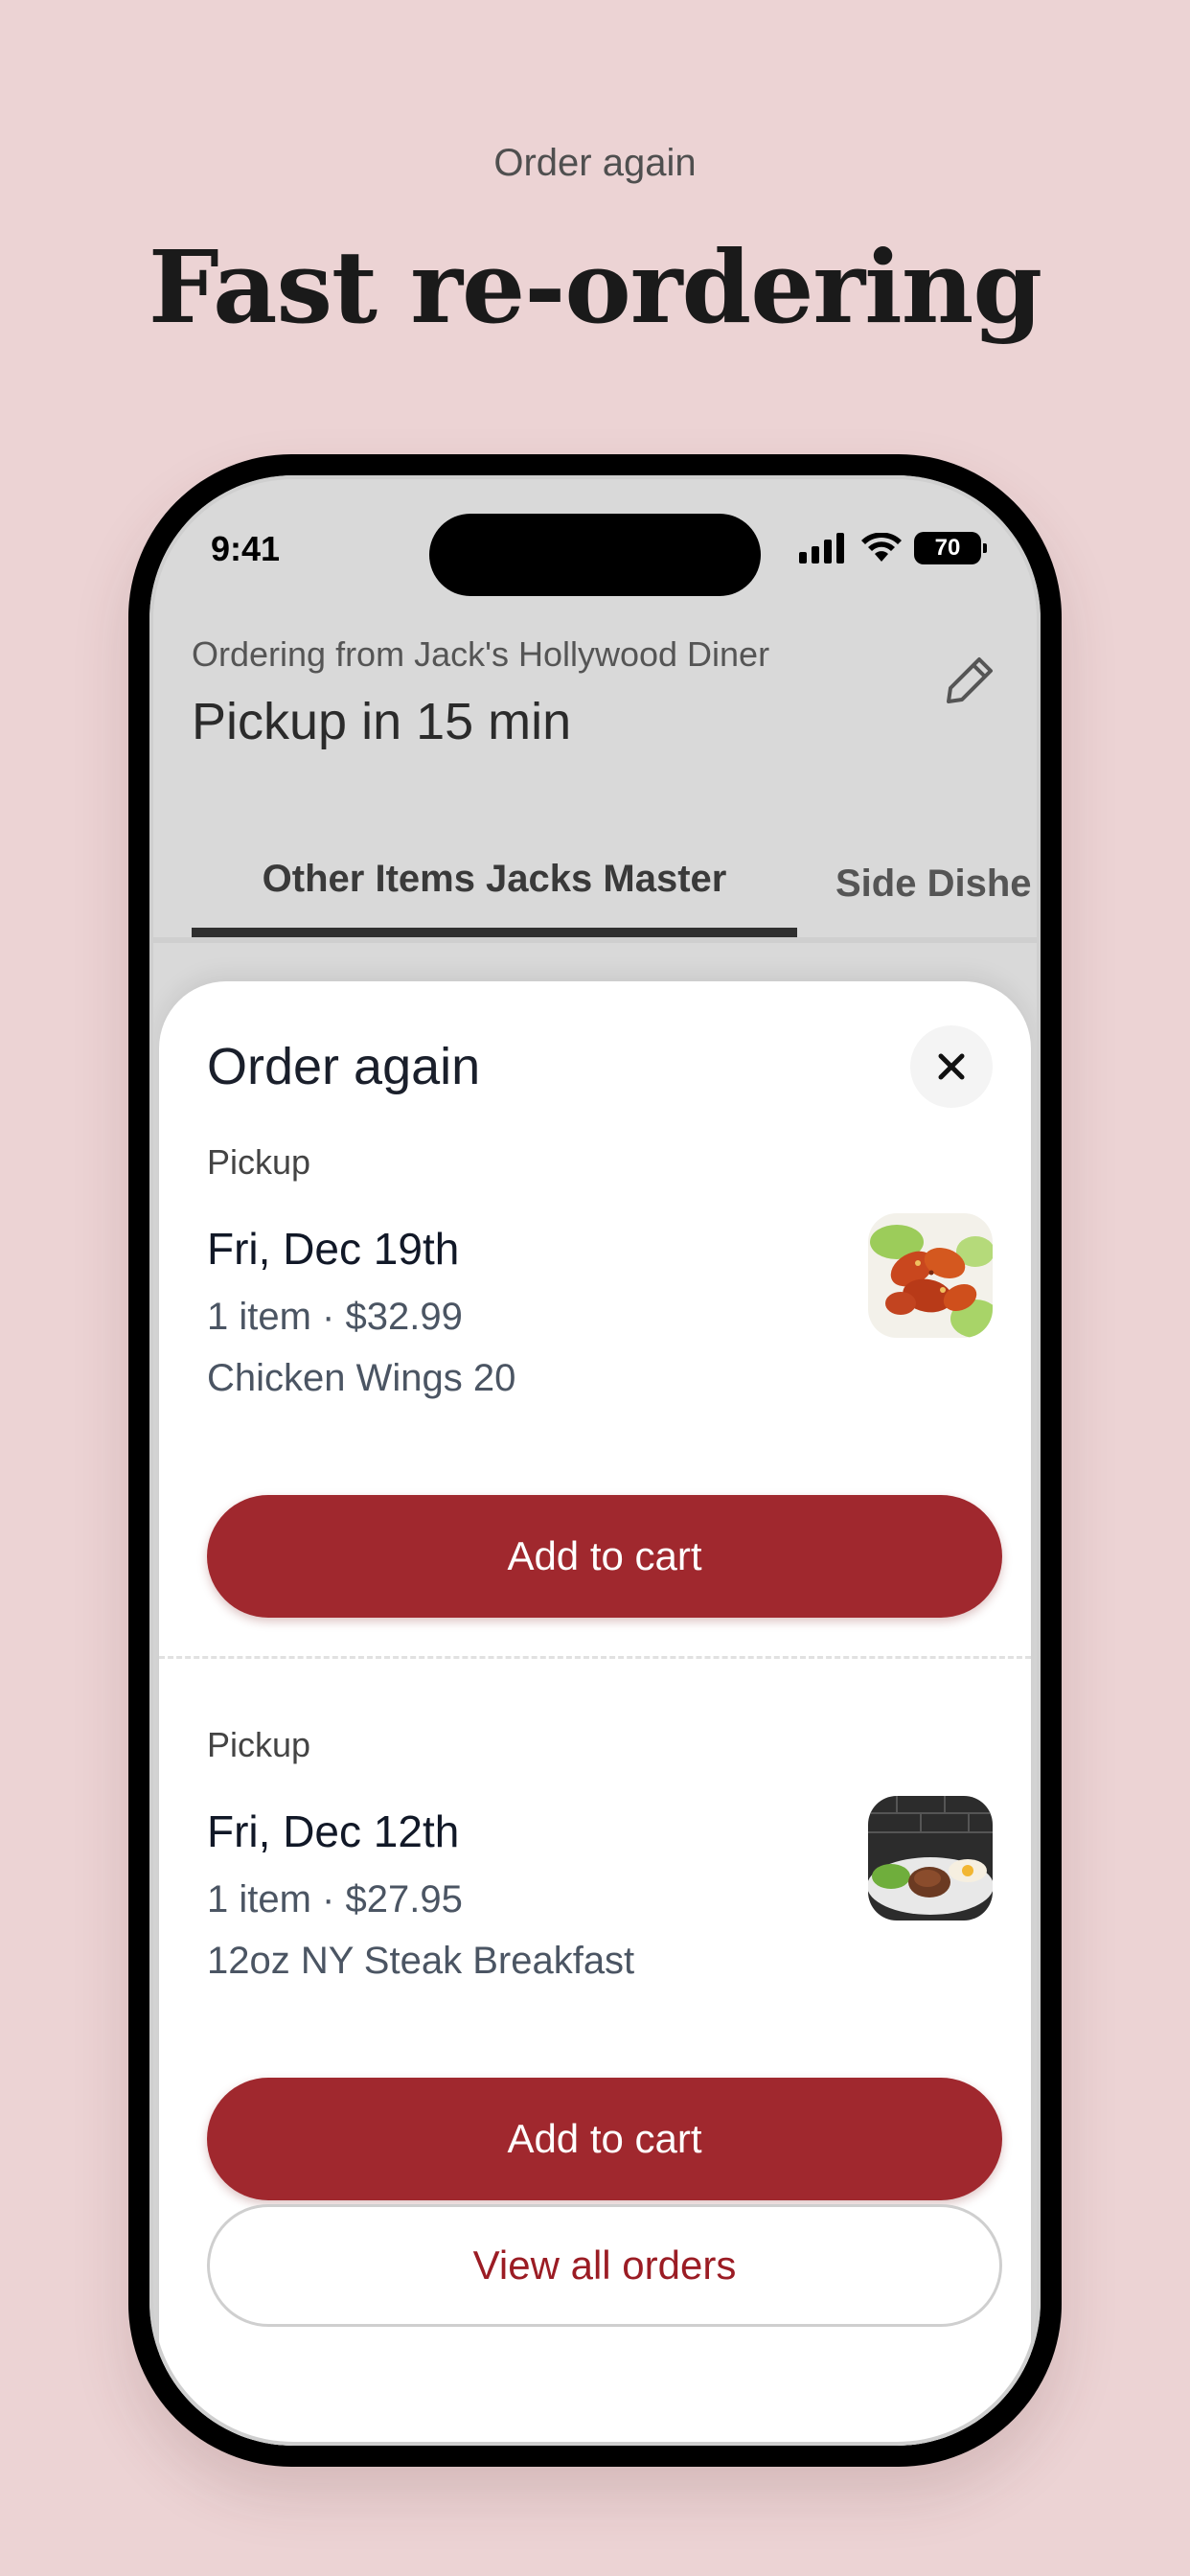 The image size is (1190, 2576). I want to click on order-summary: 1 item · $27.95, so click(335, 1899).